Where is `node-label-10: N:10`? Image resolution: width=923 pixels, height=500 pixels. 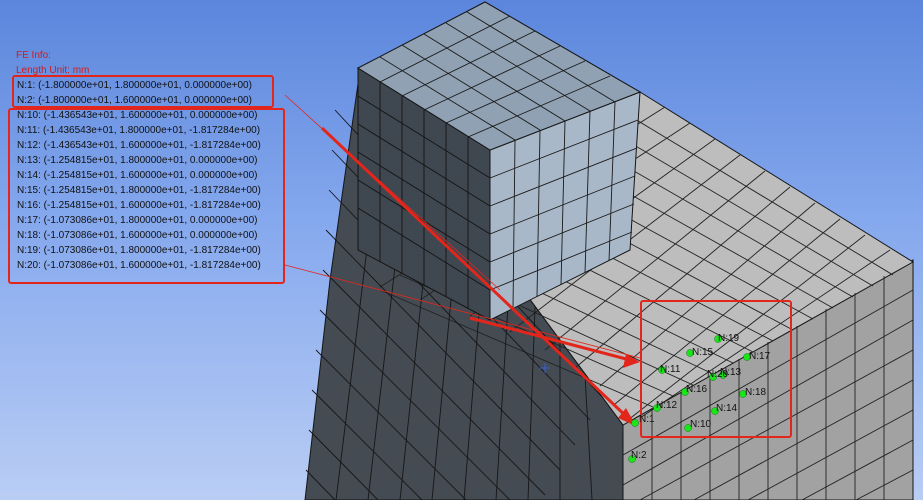 node-label-10: N:10 is located at coordinates (701, 424).